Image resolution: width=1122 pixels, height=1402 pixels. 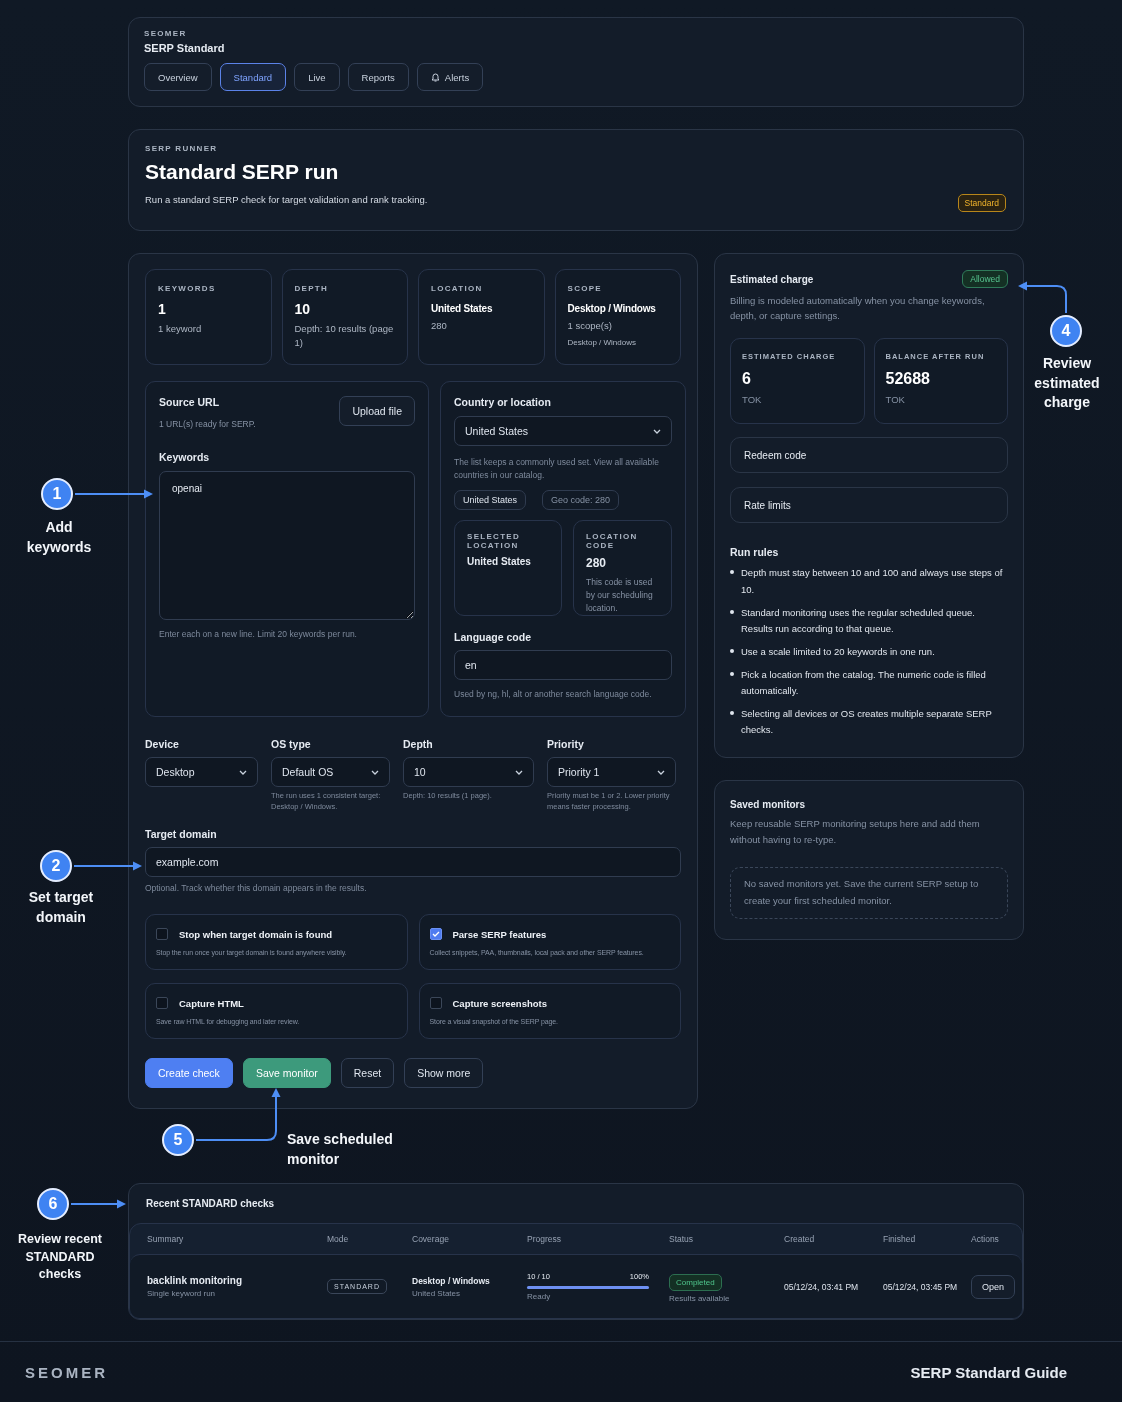 I want to click on field-hint: Used by ng, hl, alt or another search language code., so click(x=553, y=694).